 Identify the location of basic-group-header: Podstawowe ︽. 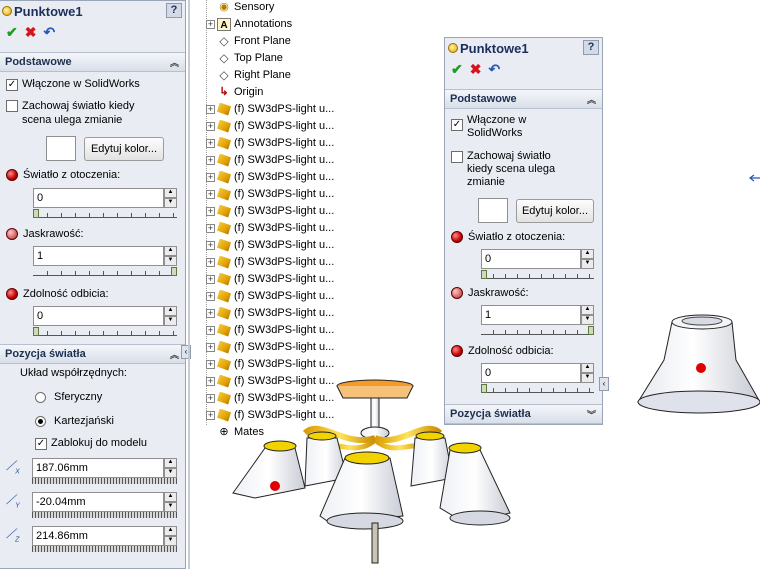
(92, 62).